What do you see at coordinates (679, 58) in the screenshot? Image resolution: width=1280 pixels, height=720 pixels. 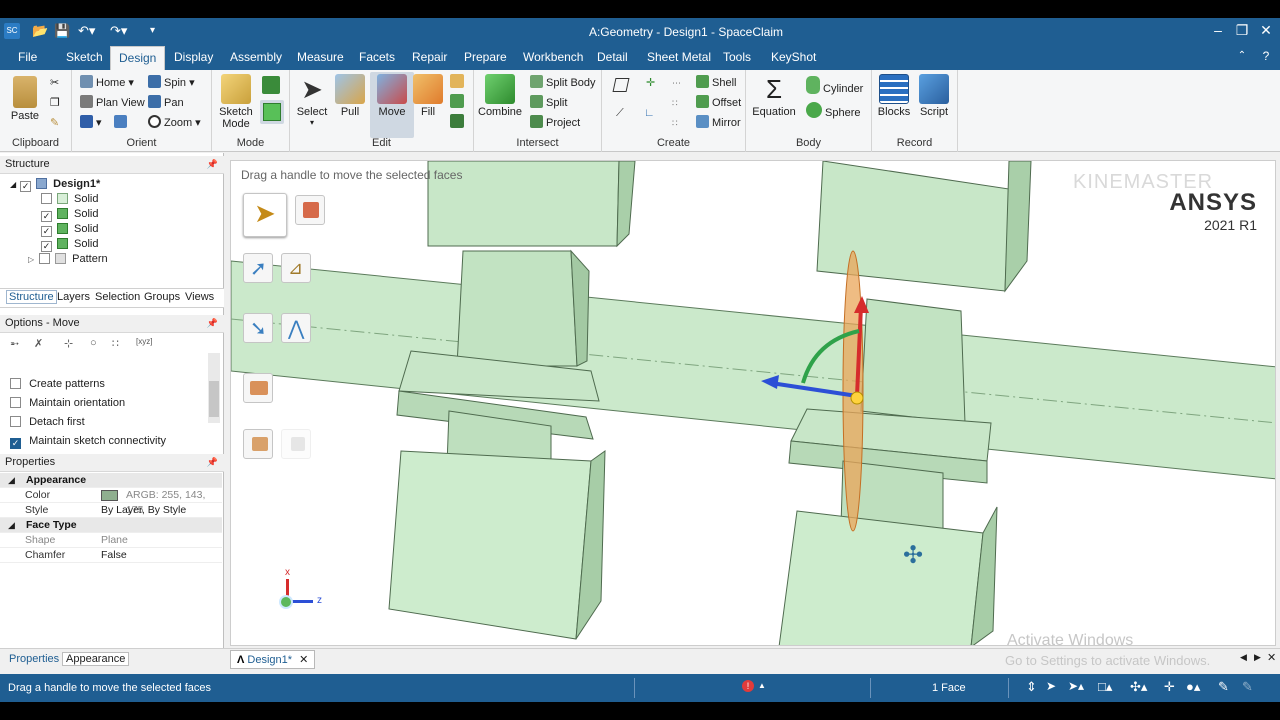 I see `tab-sheet-metal: Sheet Metal` at bounding box center [679, 58].